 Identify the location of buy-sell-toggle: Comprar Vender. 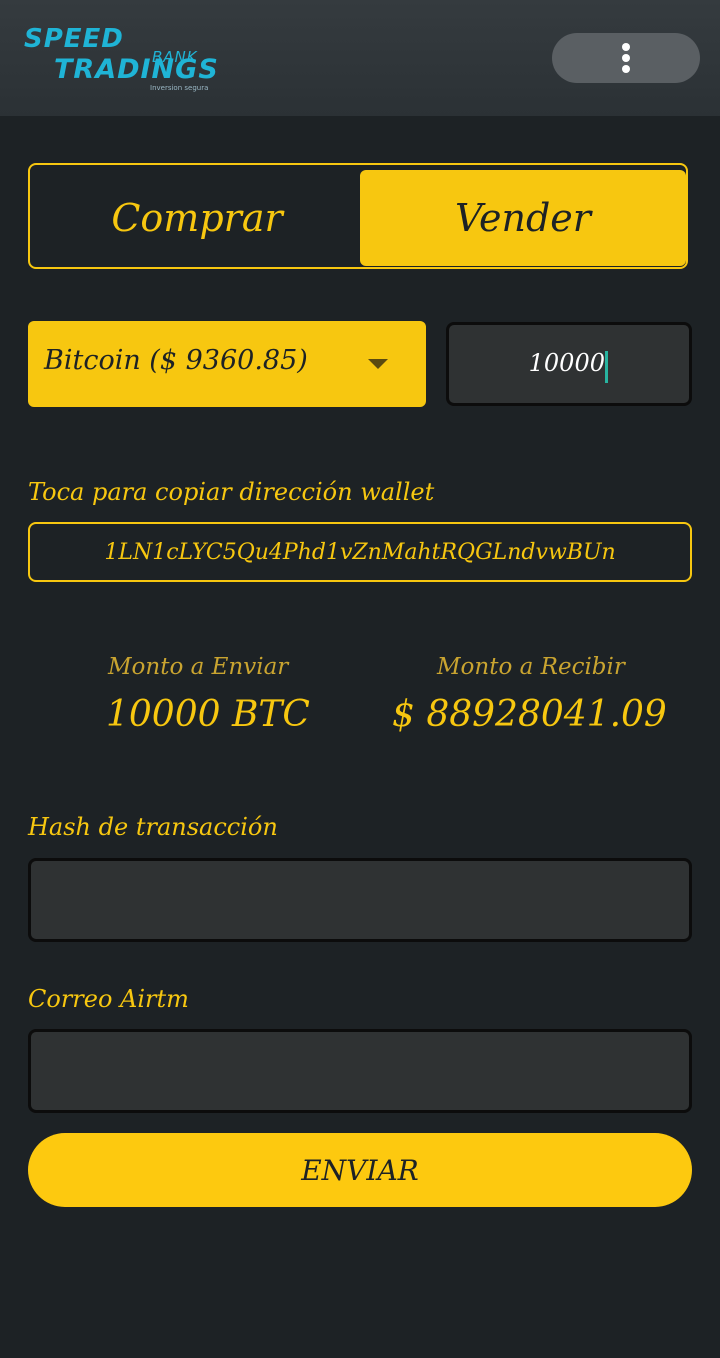
(358, 216).